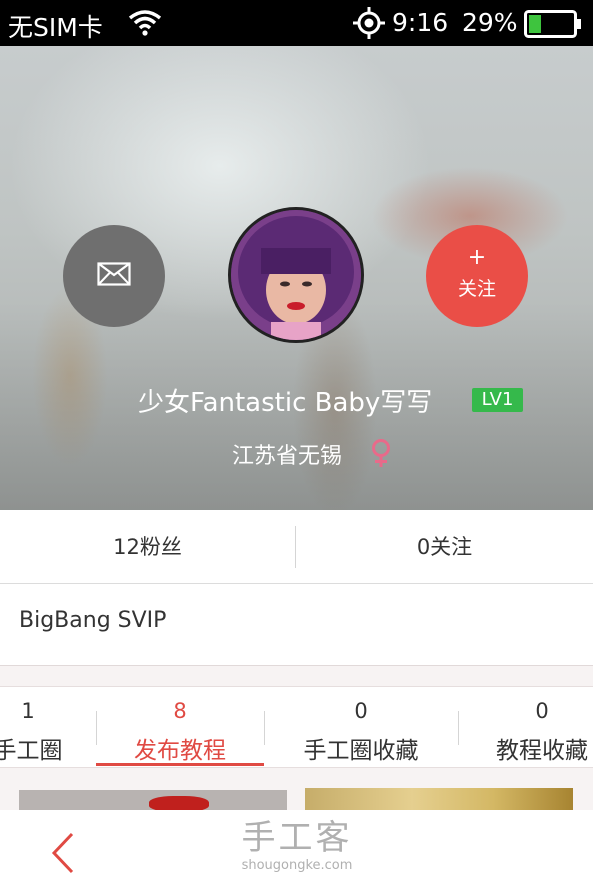 Image resolution: width=593 pixels, height=890 pixels. Describe the element at coordinates (180, 751) in the screenshot. I see `tab-label: 发布教程` at that location.